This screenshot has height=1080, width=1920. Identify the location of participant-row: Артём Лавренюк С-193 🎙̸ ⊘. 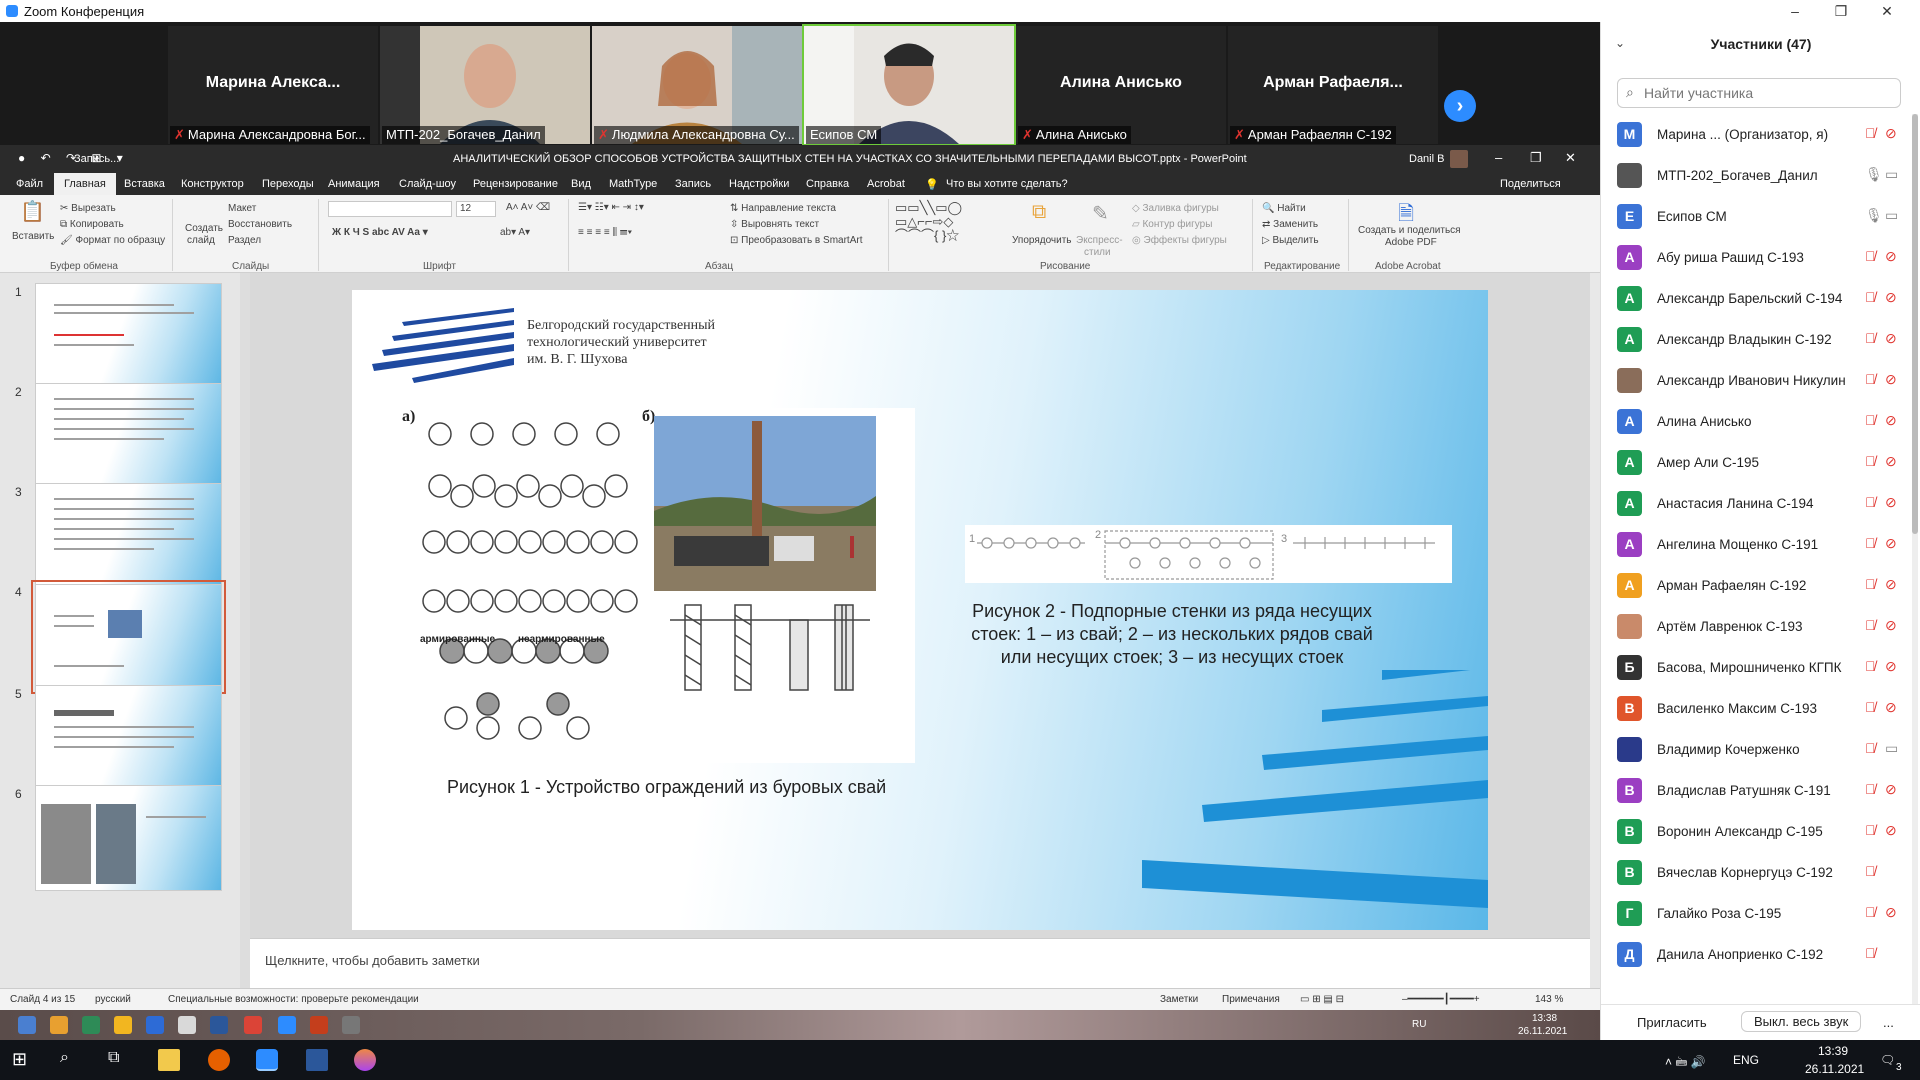
(1756, 626).